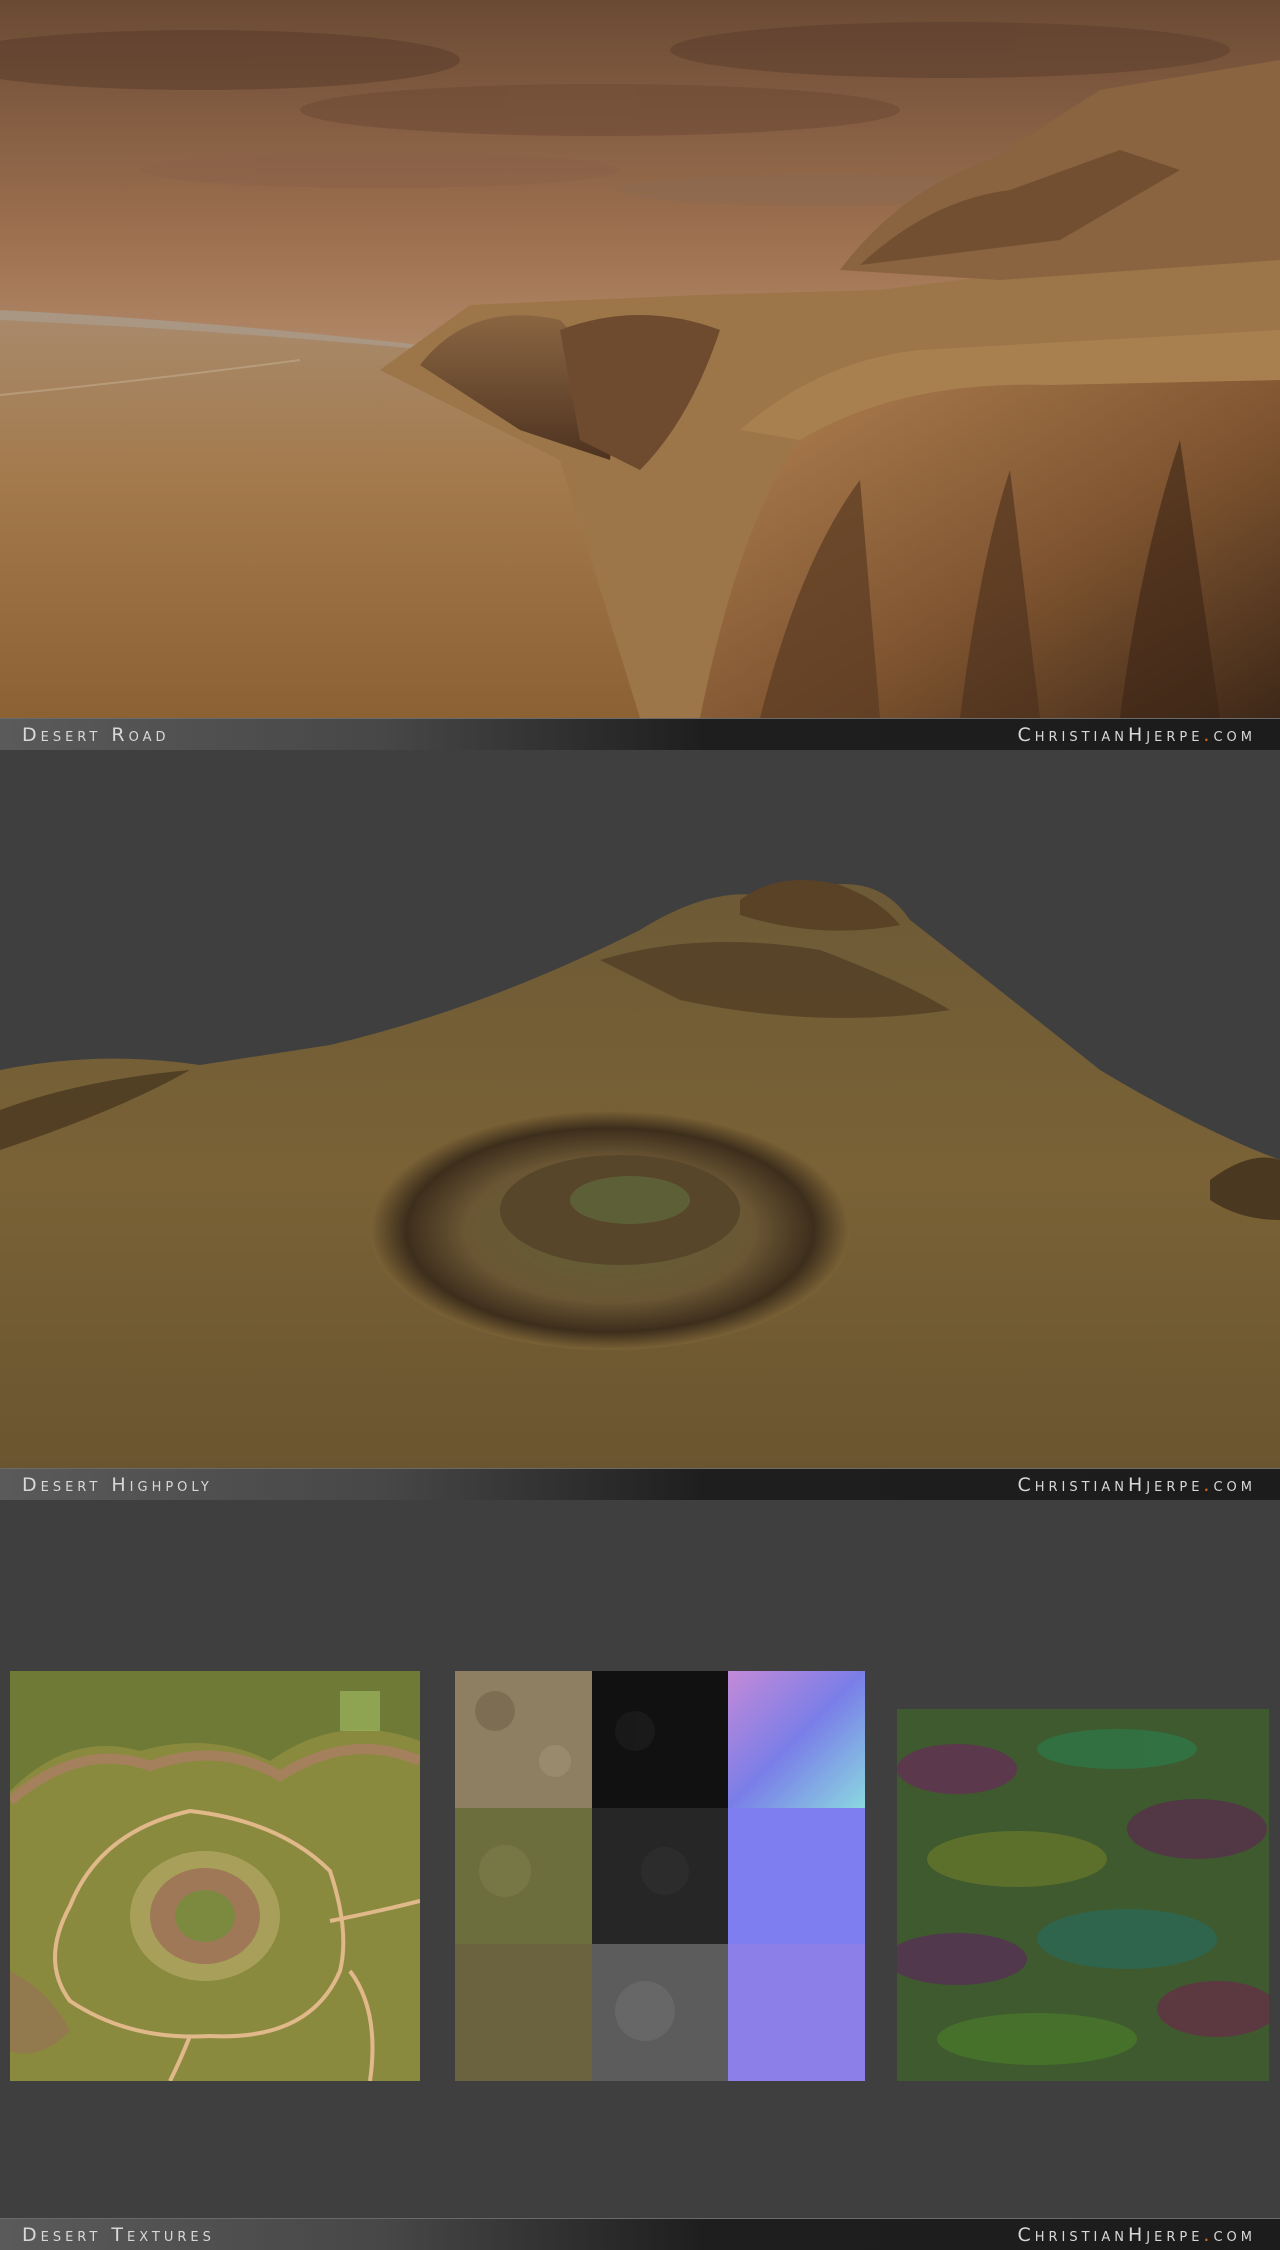 The image size is (1280, 2250). What do you see at coordinates (1083, 1895) in the screenshot?
I see `color-variation-texture` at bounding box center [1083, 1895].